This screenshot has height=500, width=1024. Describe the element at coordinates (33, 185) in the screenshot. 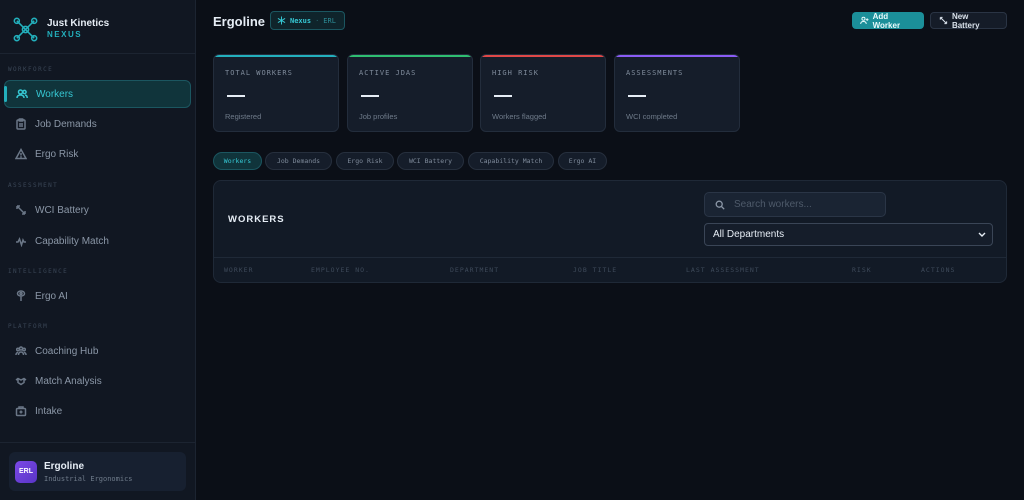

I see `section-label-assessment: ASSESSMENT` at that location.